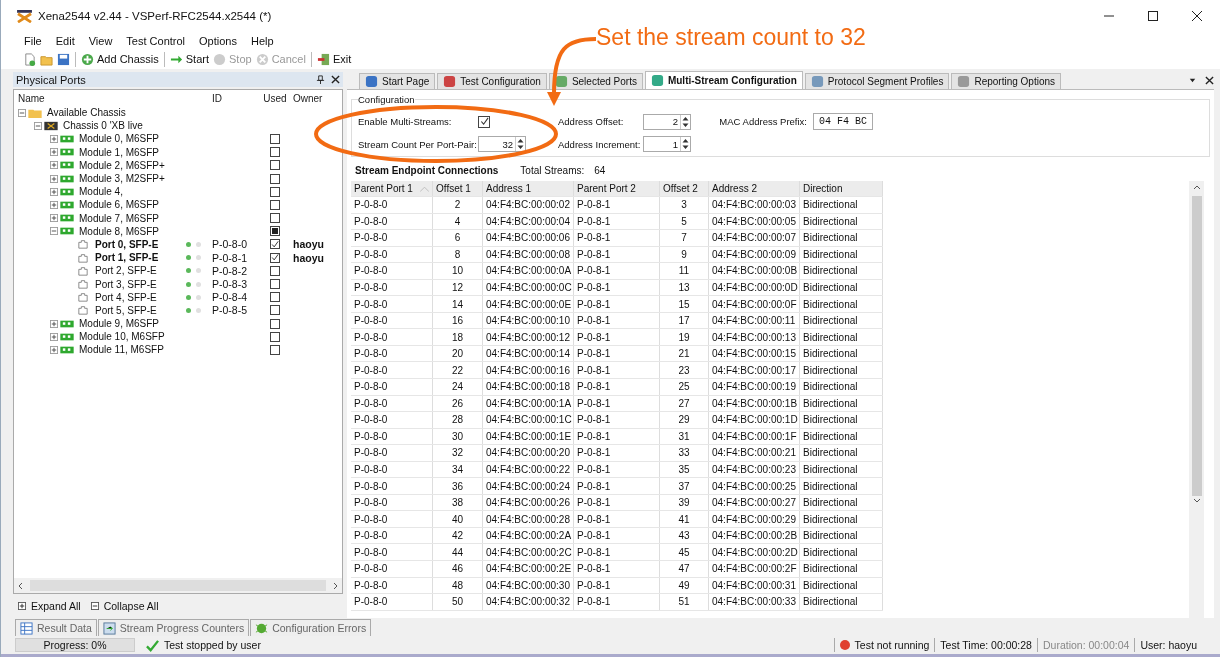 Image resolution: width=1220 pixels, height=657 pixels. What do you see at coordinates (275, 98) in the screenshot?
I see `column-header: Used` at bounding box center [275, 98].